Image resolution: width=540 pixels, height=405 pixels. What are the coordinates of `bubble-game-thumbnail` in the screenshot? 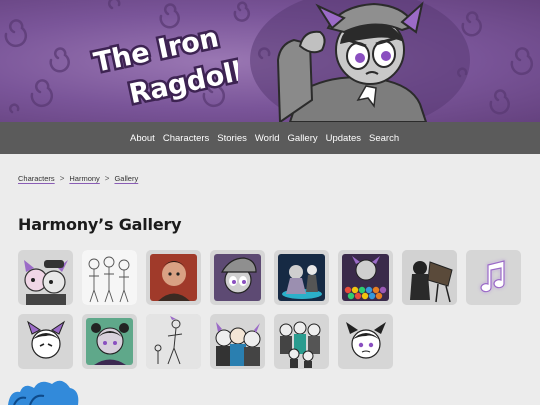 It's located at (365, 277).